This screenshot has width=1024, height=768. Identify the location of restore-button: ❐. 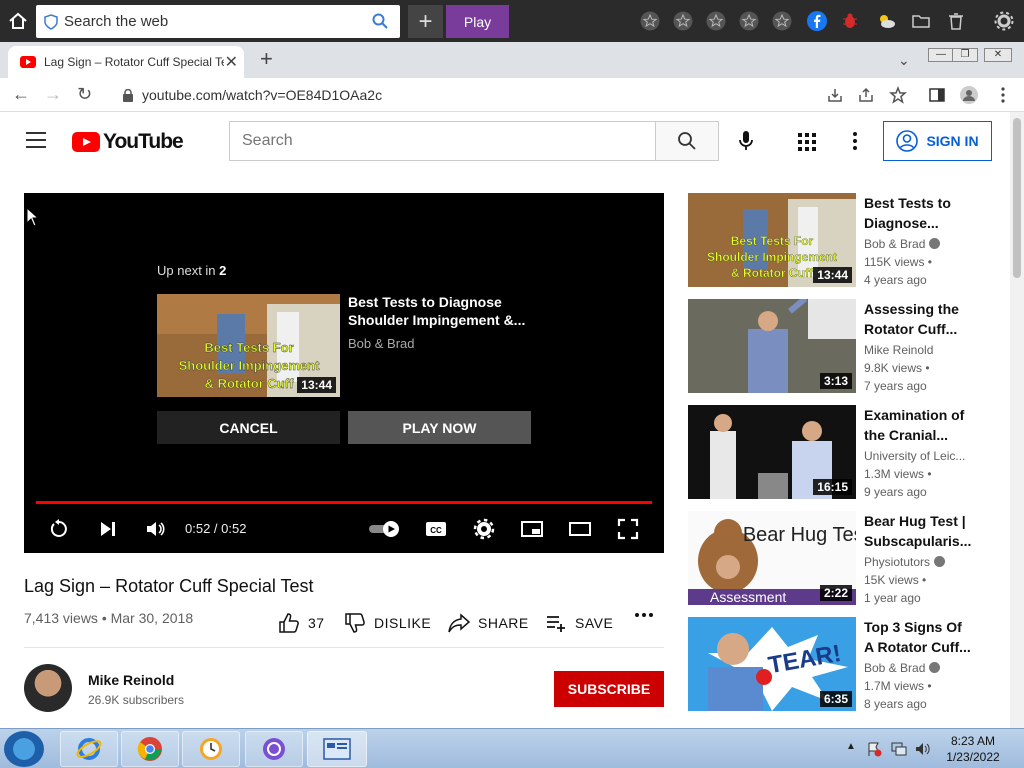
(965, 55).